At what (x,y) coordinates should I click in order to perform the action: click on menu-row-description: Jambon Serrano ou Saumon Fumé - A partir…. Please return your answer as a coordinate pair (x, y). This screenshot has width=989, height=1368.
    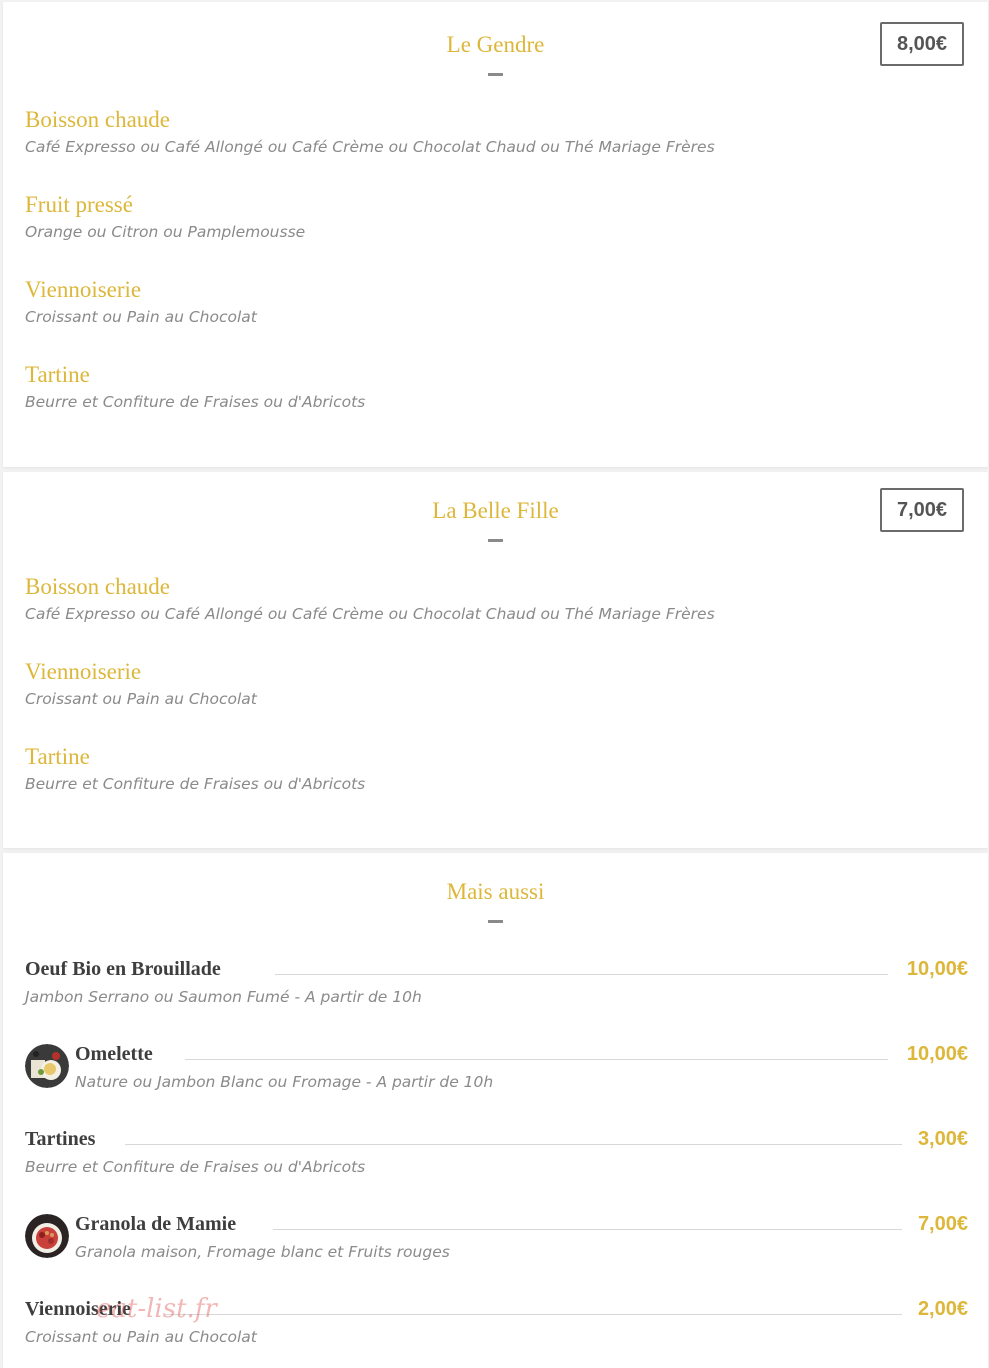
    Looking at the image, I should click on (223, 997).